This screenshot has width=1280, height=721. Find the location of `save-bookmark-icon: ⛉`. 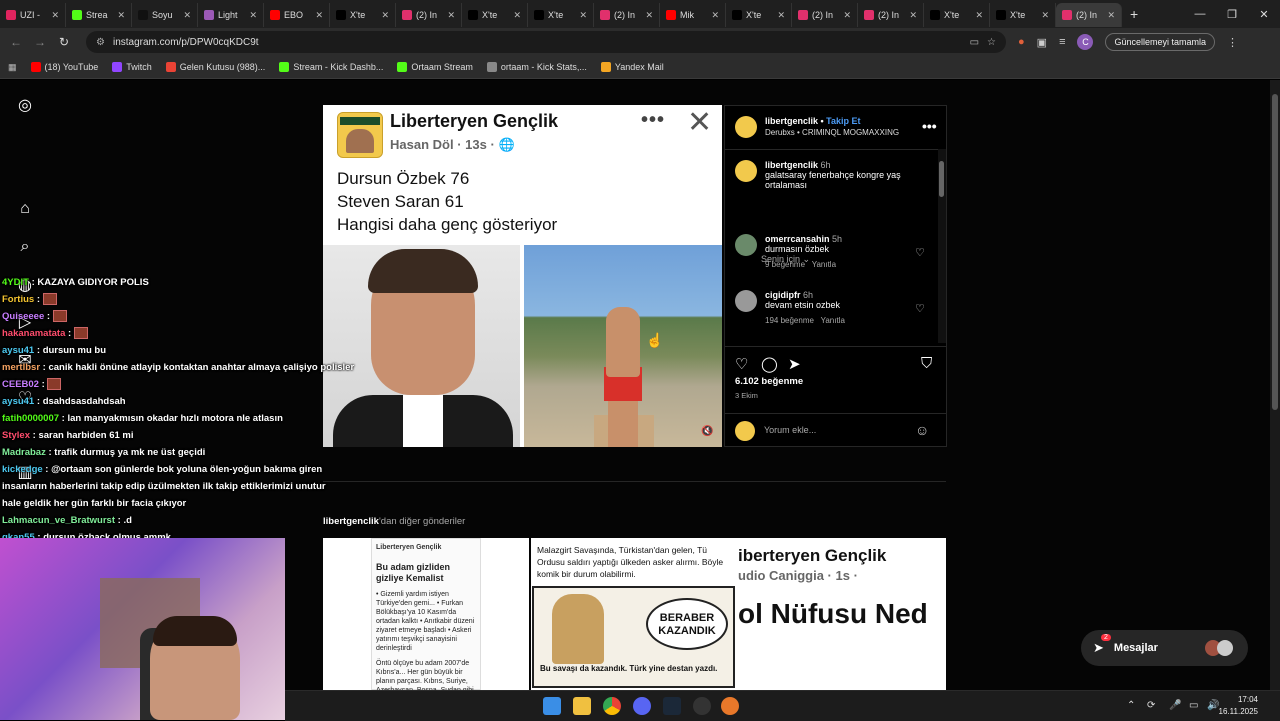

save-bookmark-icon: ⛉ is located at coordinates (926, 363).